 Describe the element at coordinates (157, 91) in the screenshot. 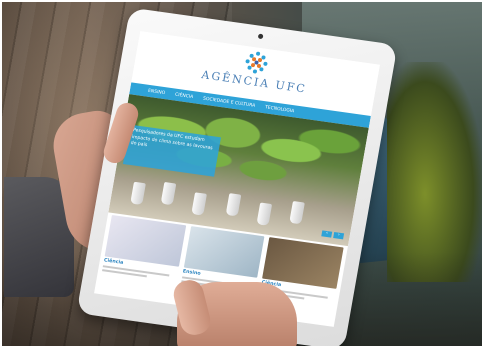

I see `nav-item-ensino: ENSINO` at that location.